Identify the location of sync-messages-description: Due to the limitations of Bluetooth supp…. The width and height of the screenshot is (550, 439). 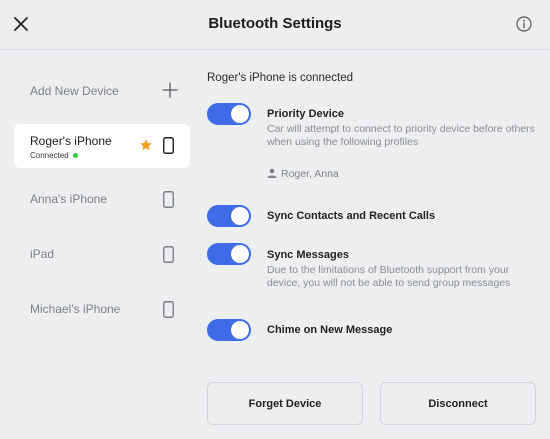
(389, 276).